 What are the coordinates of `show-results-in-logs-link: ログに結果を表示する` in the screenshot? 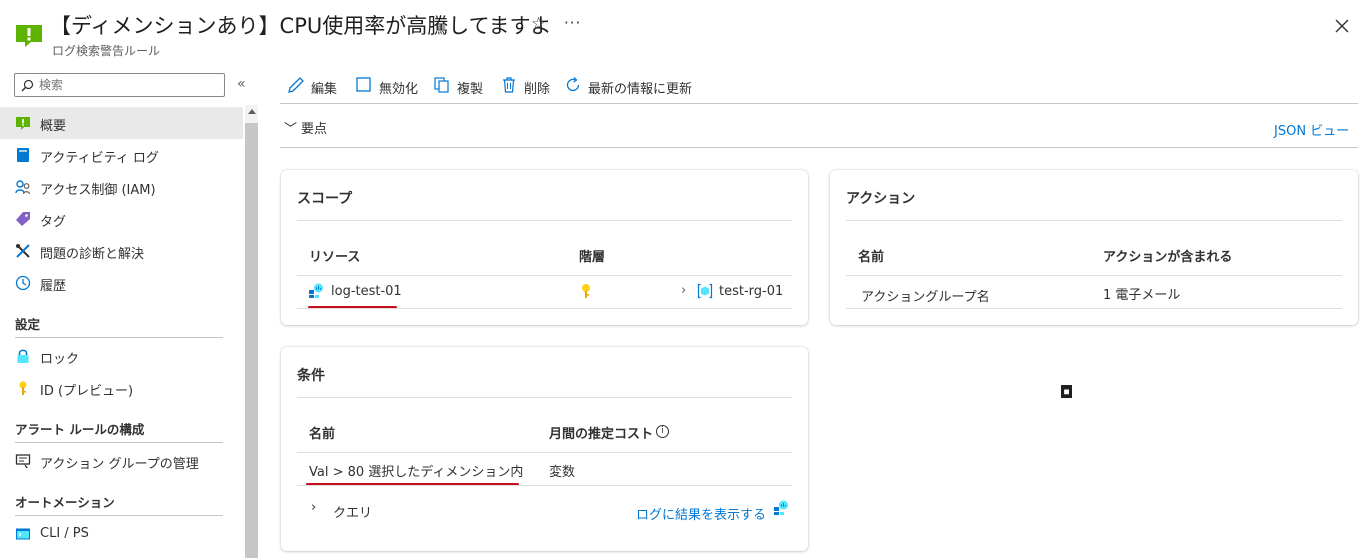 It's located at (701, 513).